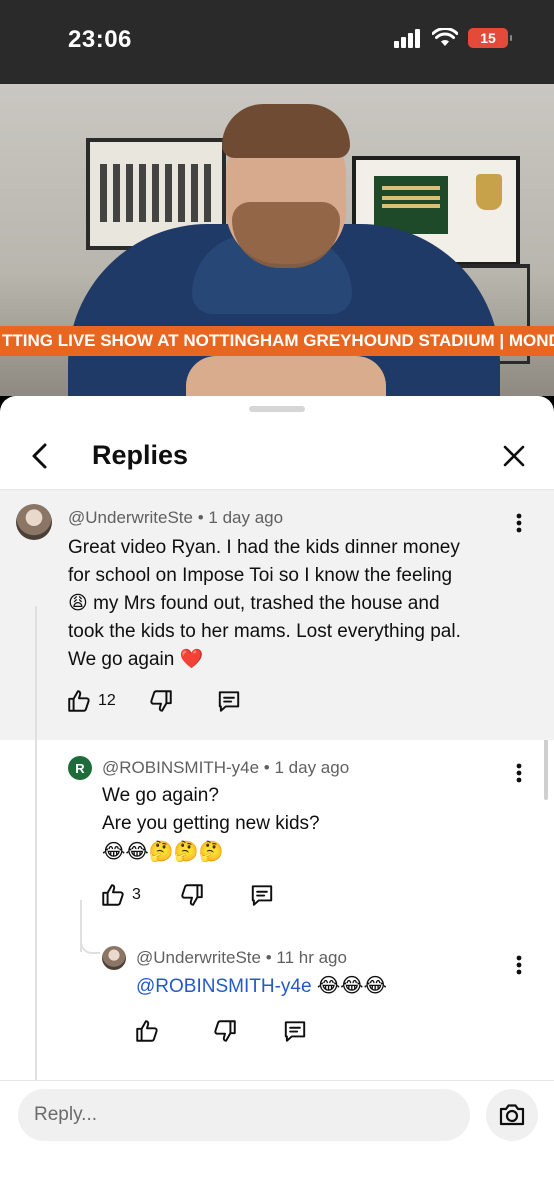 Image resolution: width=554 pixels, height=1200 pixels. I want to click on comment-actions: 3, so click(187, 895).